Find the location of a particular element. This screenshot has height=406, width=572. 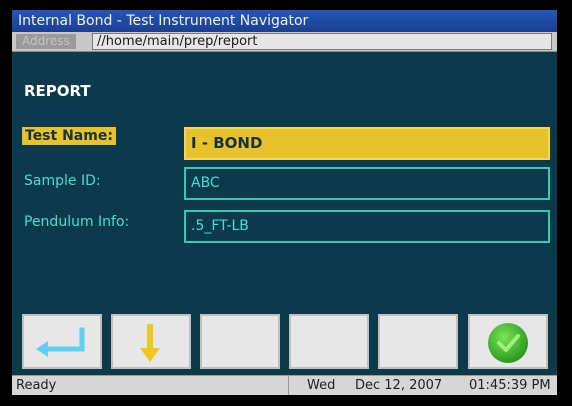

down-arrow-icon is located at coordinates (150, 343).